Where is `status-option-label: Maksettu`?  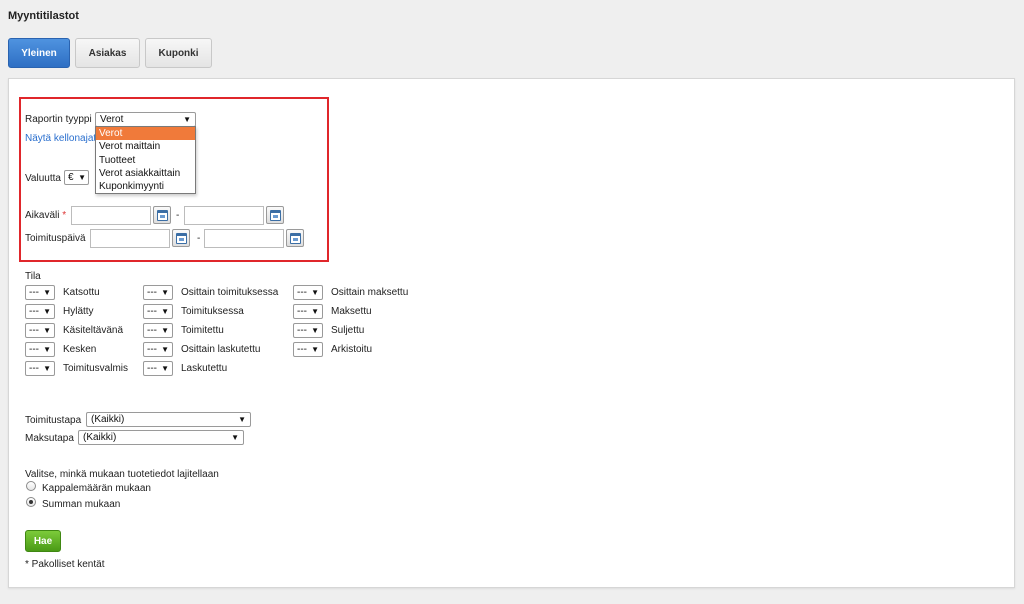 status-option-label: Maksettu is located at coordinates (351, 311).